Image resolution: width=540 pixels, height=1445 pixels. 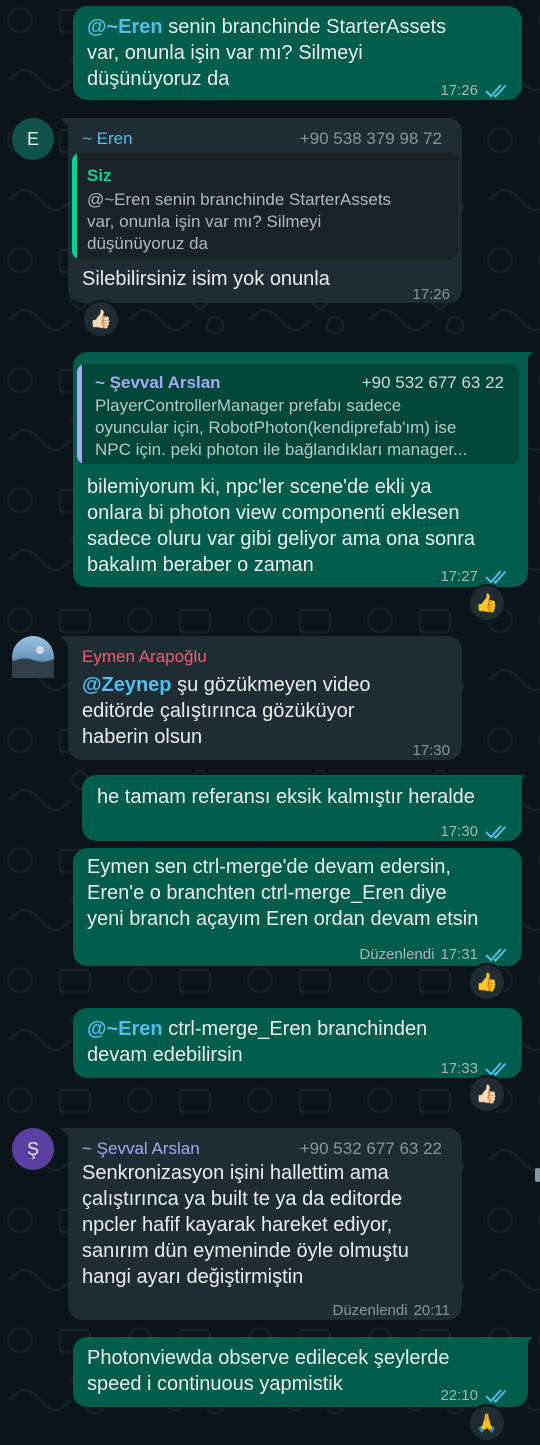 I want to click on message-time: 17:31, so click(x=459, y=954).